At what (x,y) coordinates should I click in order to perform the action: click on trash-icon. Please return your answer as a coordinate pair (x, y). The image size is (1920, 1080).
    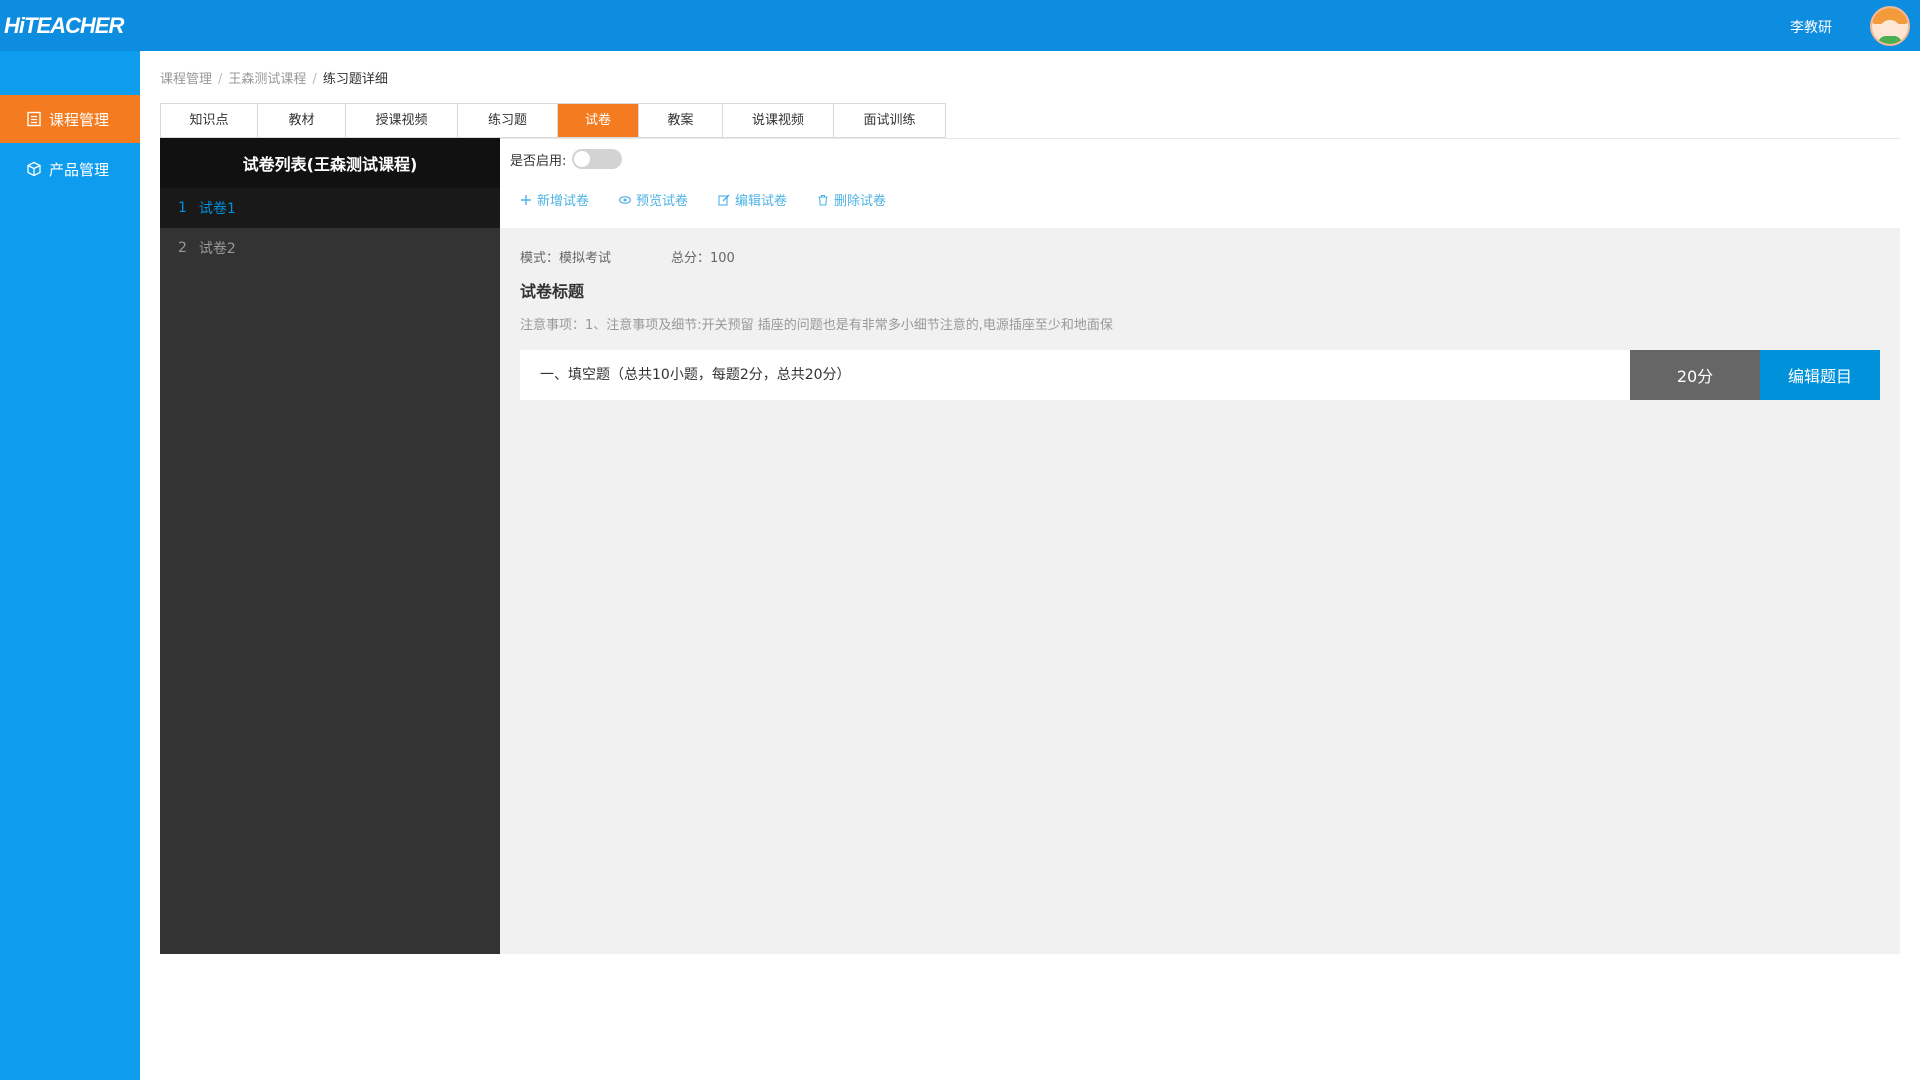
    Looking at the image, I should click on (823, 200).